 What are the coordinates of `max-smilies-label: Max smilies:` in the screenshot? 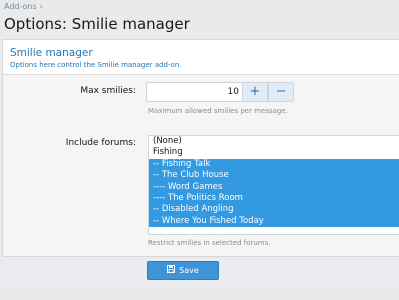 It's located at (108, 91).